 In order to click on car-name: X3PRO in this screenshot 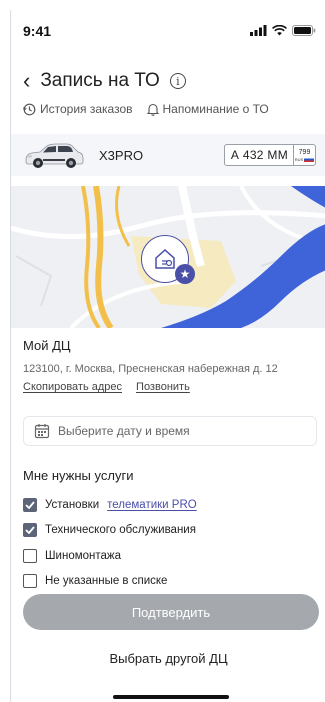, I will do `click(121, 155)`.